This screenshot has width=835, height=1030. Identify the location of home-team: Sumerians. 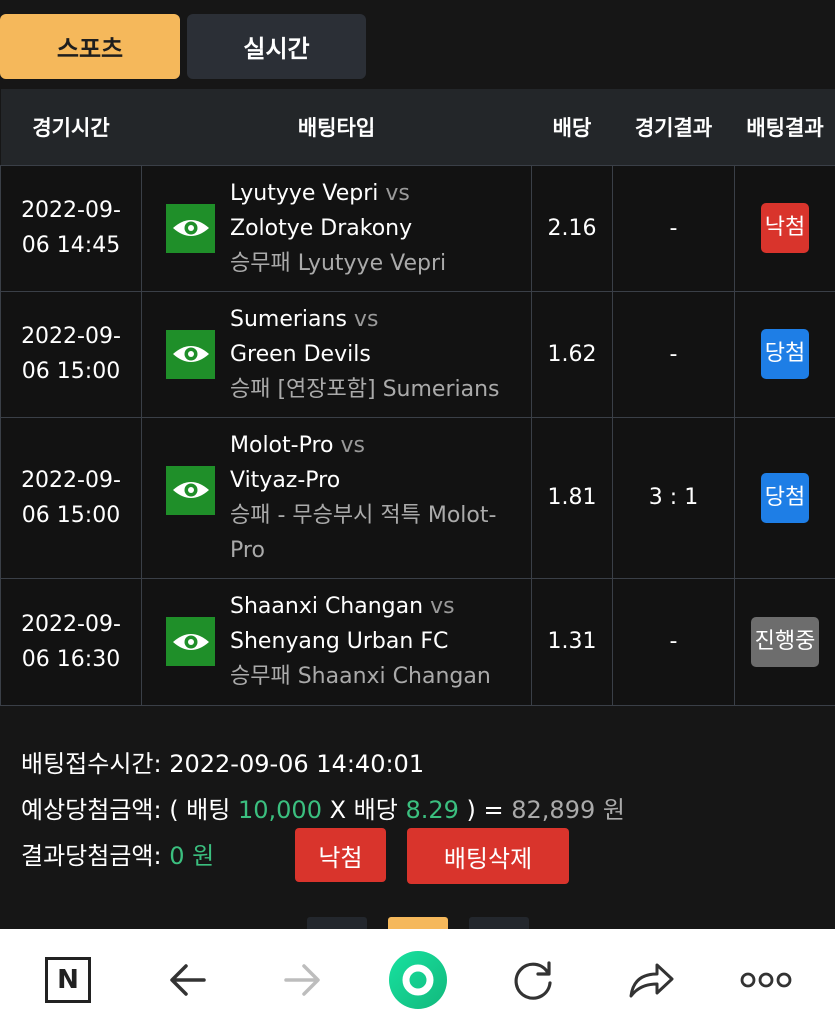
(288, 319).